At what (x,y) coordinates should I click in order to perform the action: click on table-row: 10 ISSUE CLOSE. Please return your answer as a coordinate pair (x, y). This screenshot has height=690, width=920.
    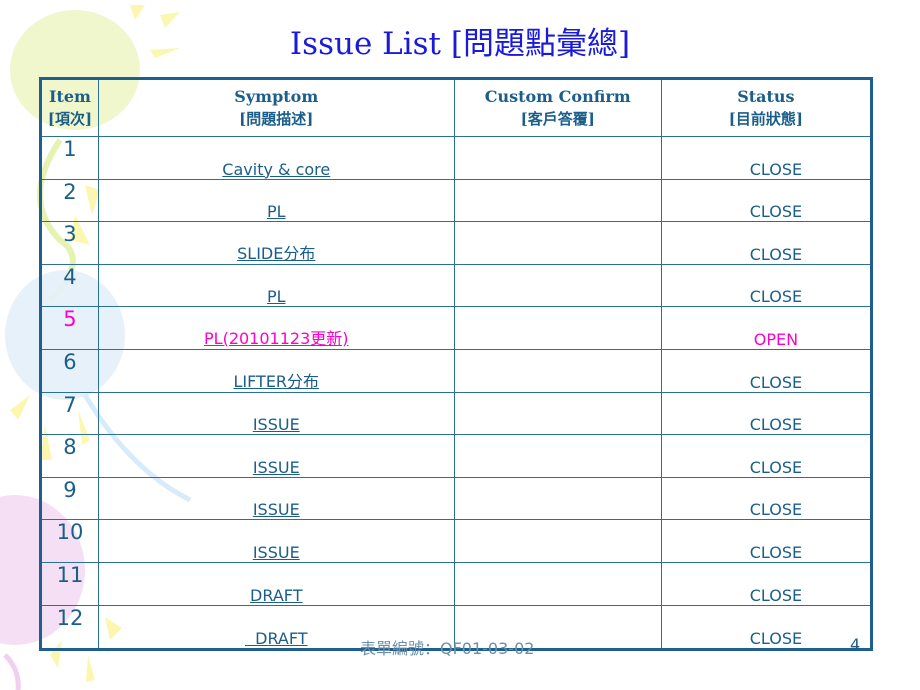
    Looking at the image, I should click on (456, 541).